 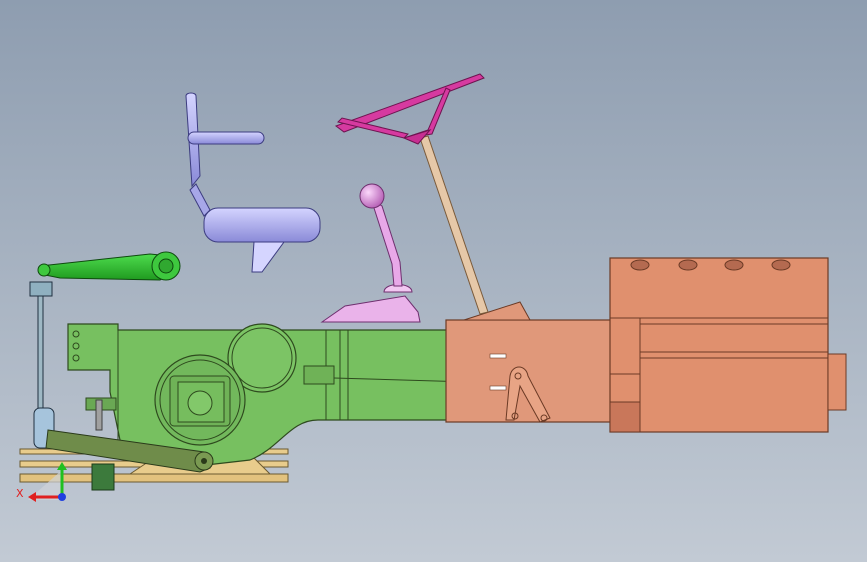 What do you see at coordinates (409, 109) in the screenshot?
I see `steering-wheel` at bounding box center [409, 109].